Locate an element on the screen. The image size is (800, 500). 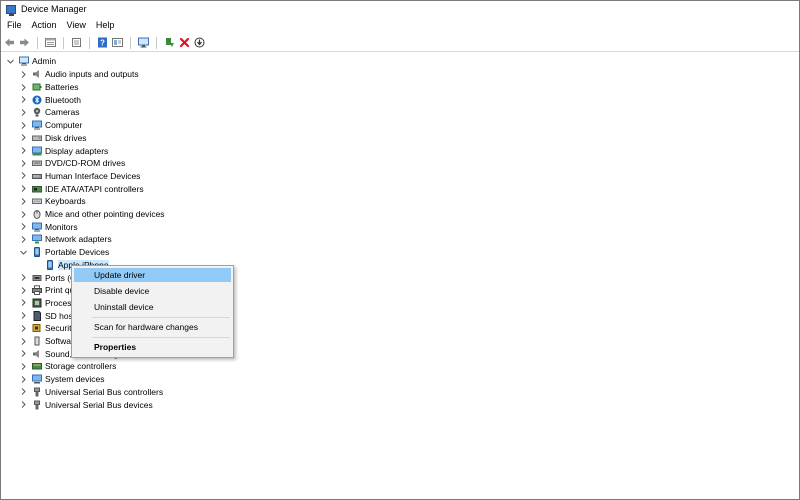
menu-item-label: Update driver is located at coordinates (120, 275).